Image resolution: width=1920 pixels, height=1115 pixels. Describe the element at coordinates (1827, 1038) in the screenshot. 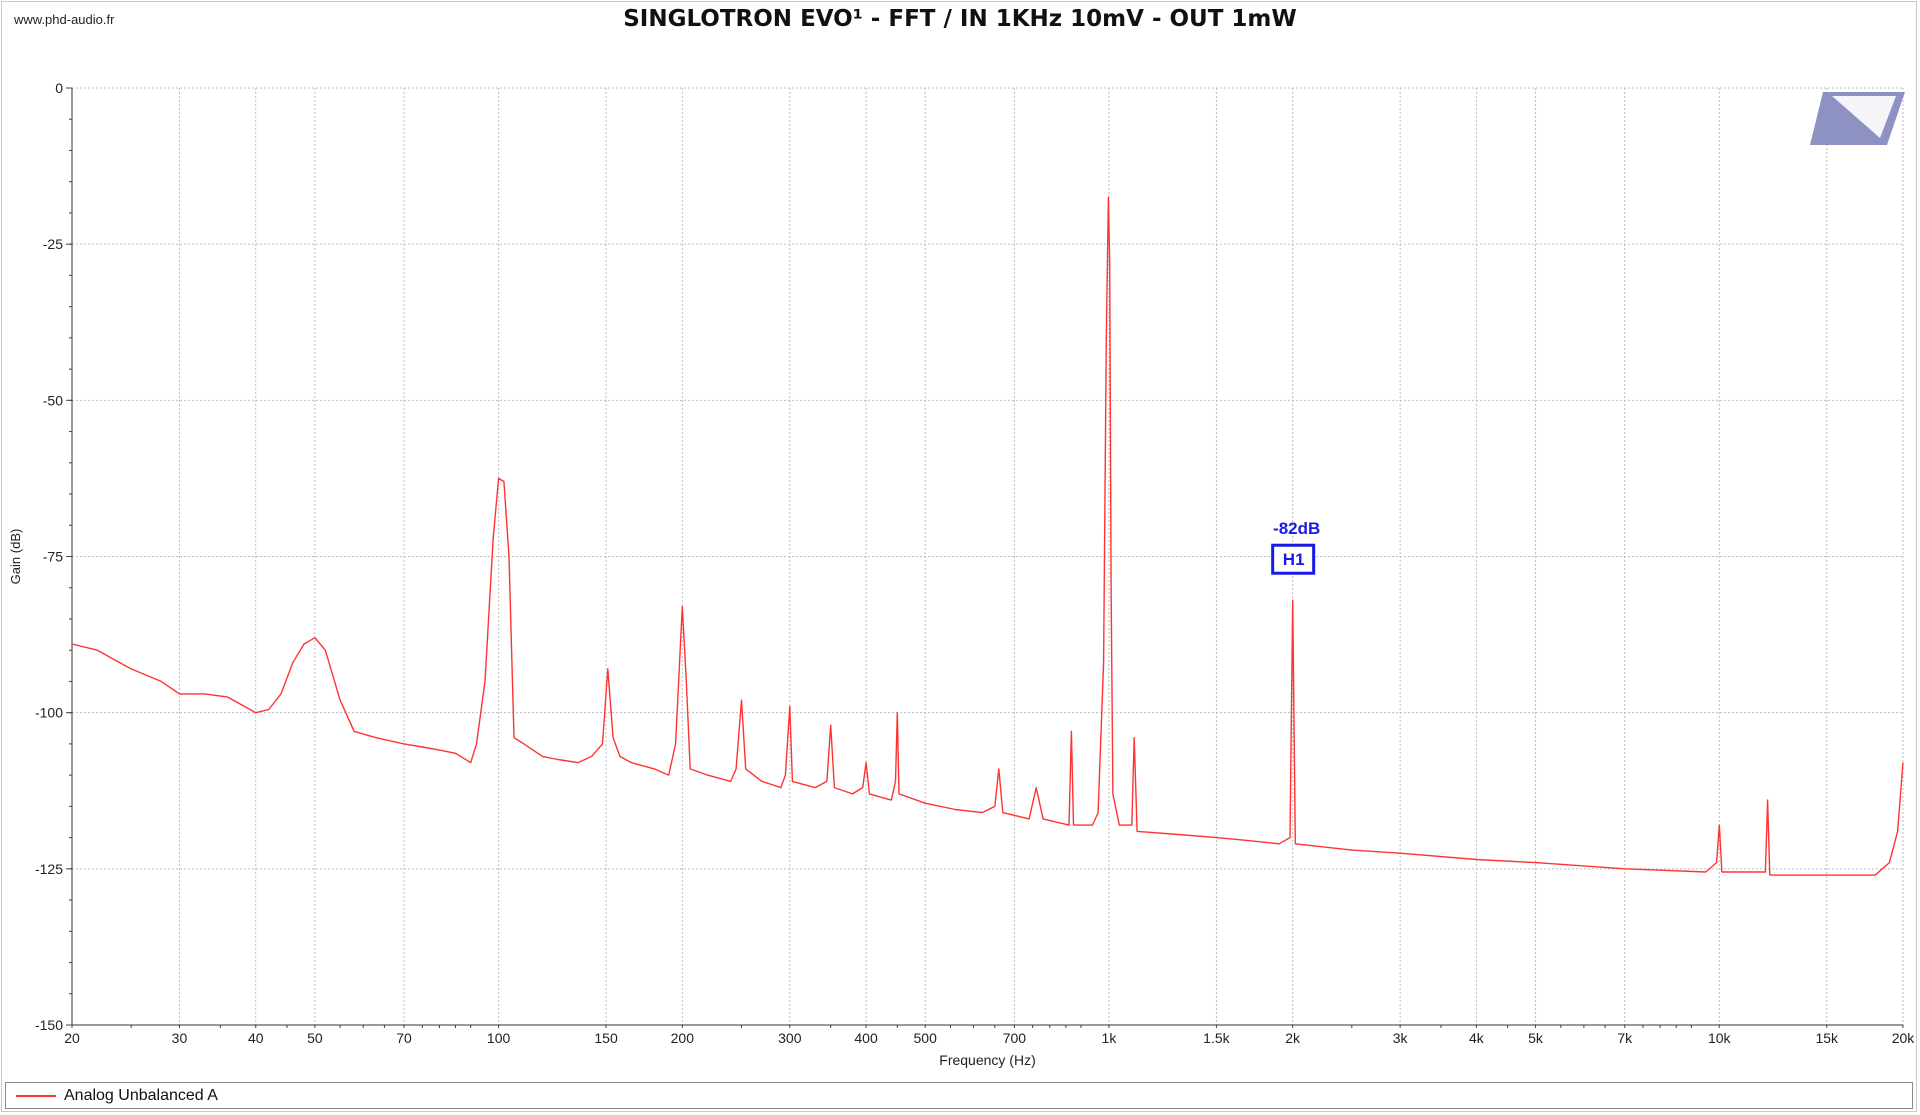

I see `x-tick-label: 15k` at that location.